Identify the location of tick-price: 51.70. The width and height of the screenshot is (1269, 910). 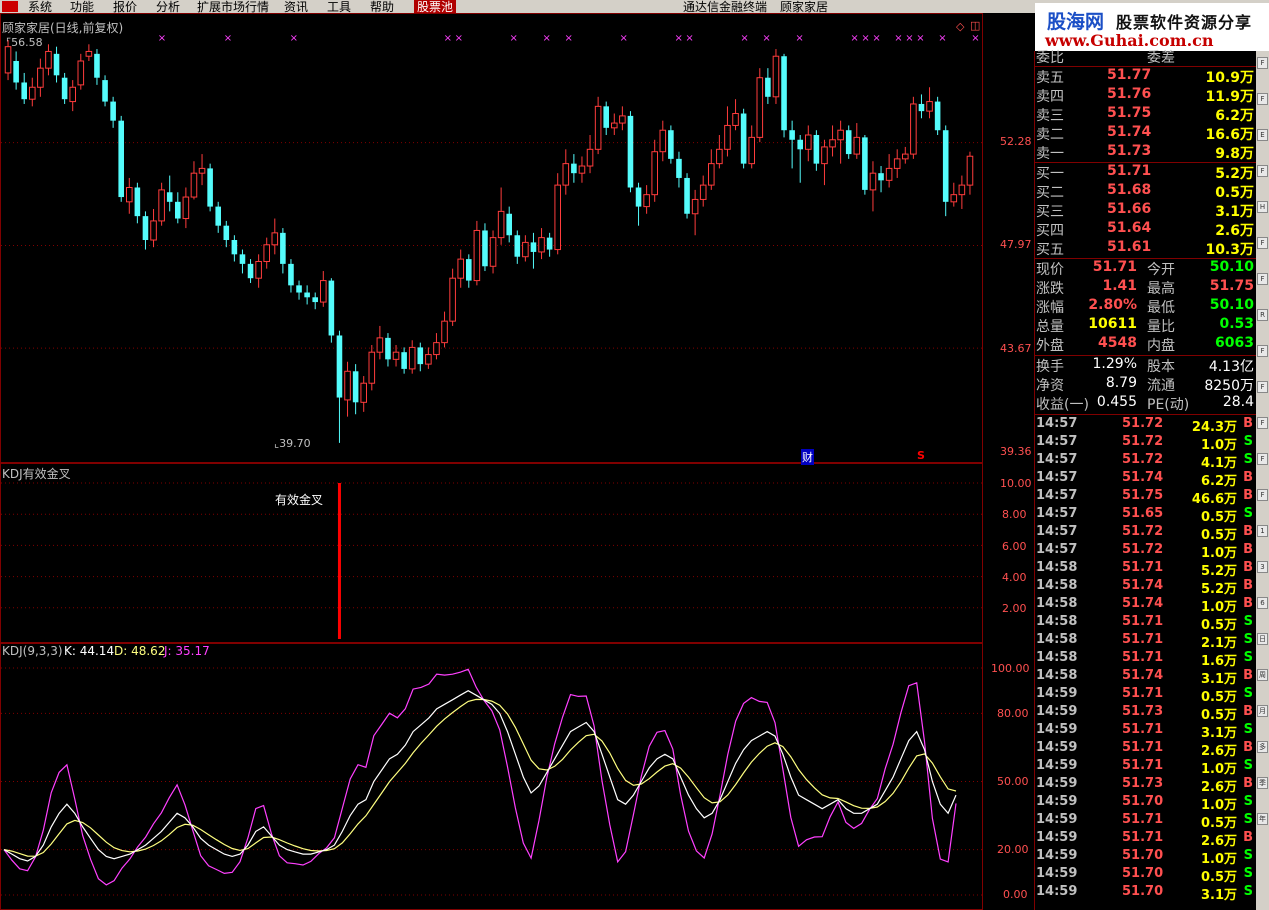
(1143, 891).